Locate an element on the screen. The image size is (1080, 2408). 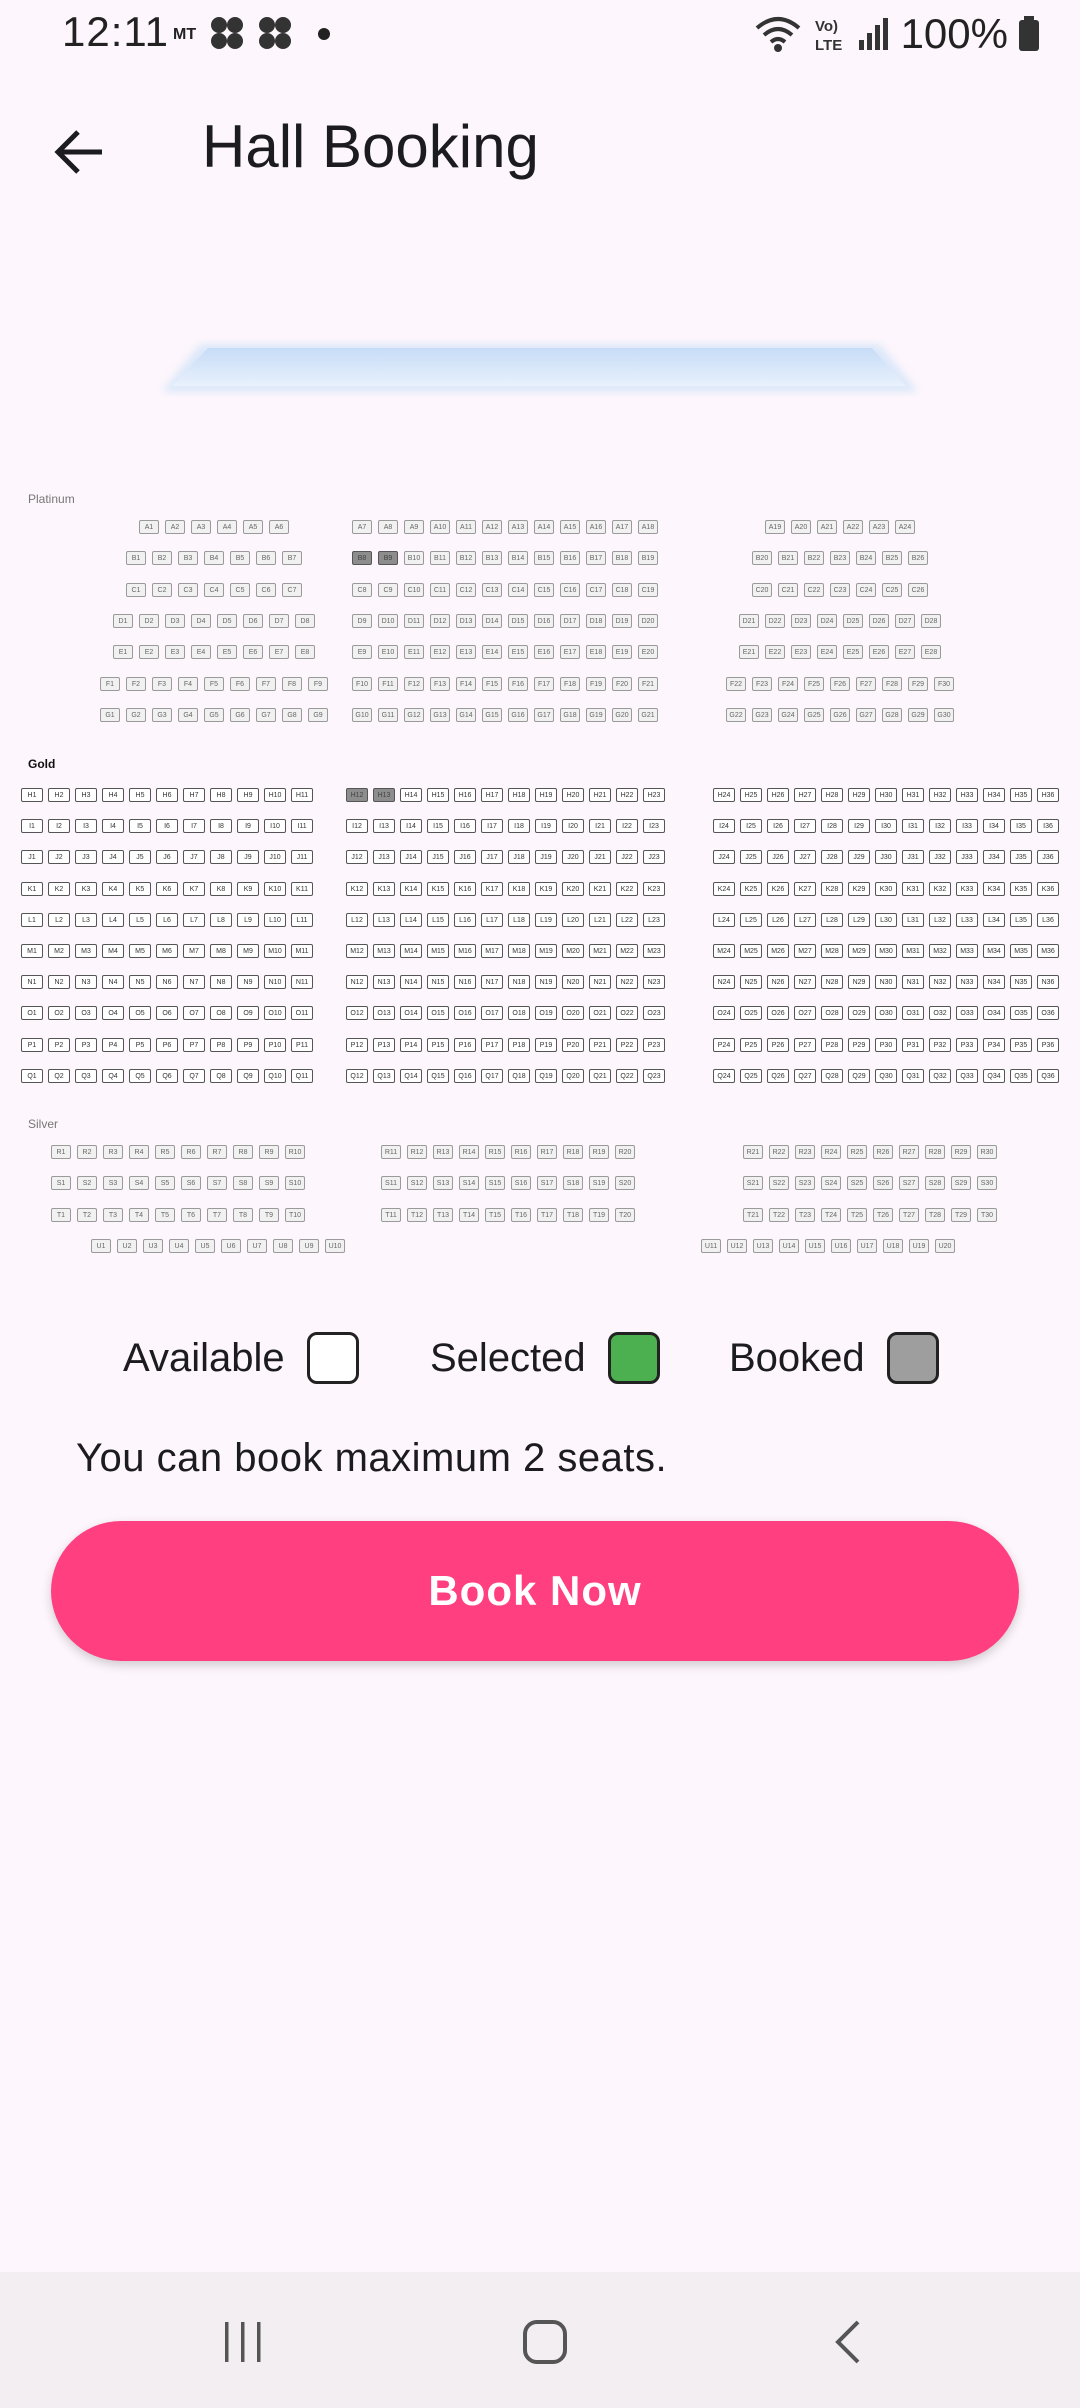
seat-g13: G13 is located at coordinates (440, 715).